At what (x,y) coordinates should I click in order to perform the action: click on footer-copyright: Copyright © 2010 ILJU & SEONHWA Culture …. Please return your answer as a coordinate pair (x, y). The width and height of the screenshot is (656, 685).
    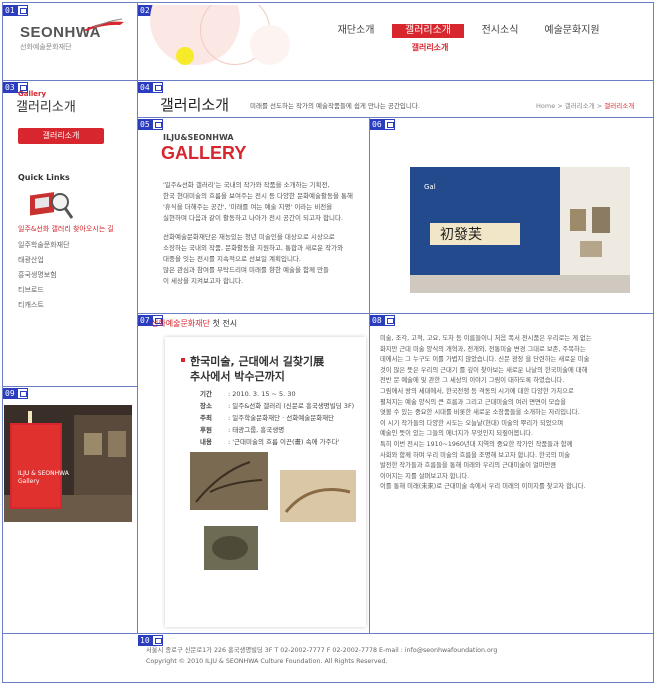
    Looking at the image, I should click on (267, 661).